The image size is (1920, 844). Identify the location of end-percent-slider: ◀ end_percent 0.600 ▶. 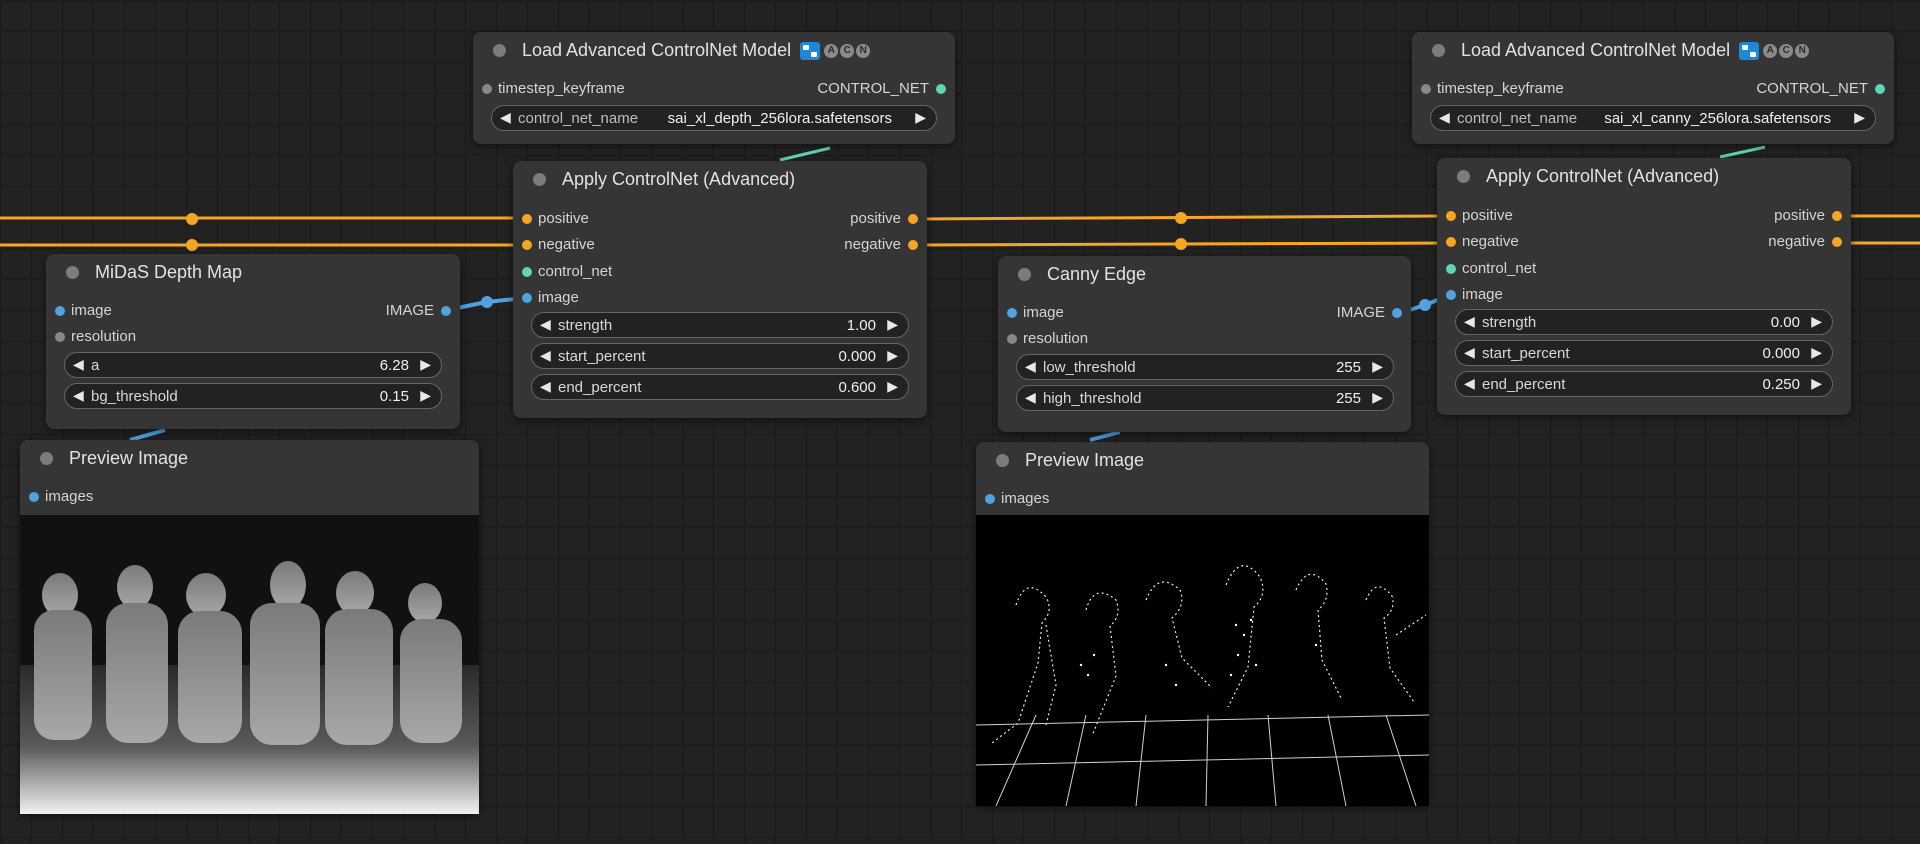
(720, 387).